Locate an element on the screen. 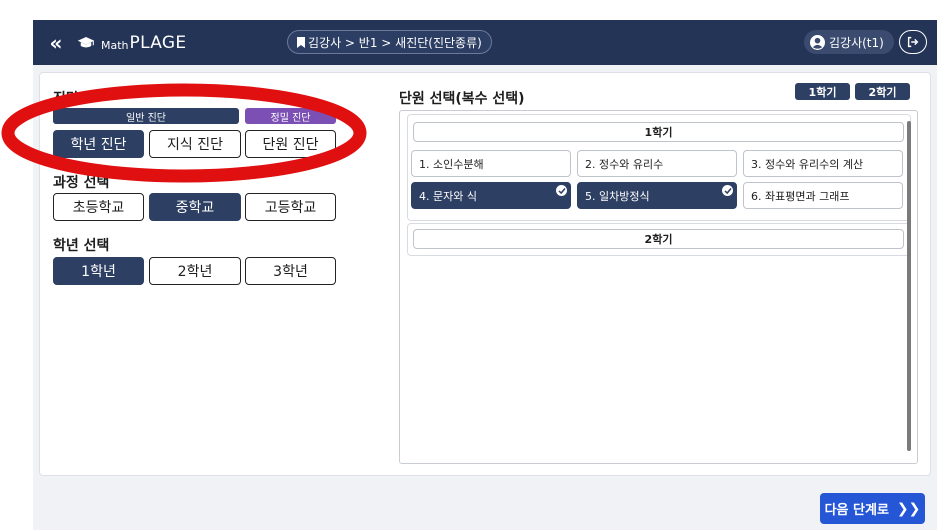 This screenshot has width=937, height=530. double-chevron-right-icon: ❯❯ is located at coordinates (908, 508).